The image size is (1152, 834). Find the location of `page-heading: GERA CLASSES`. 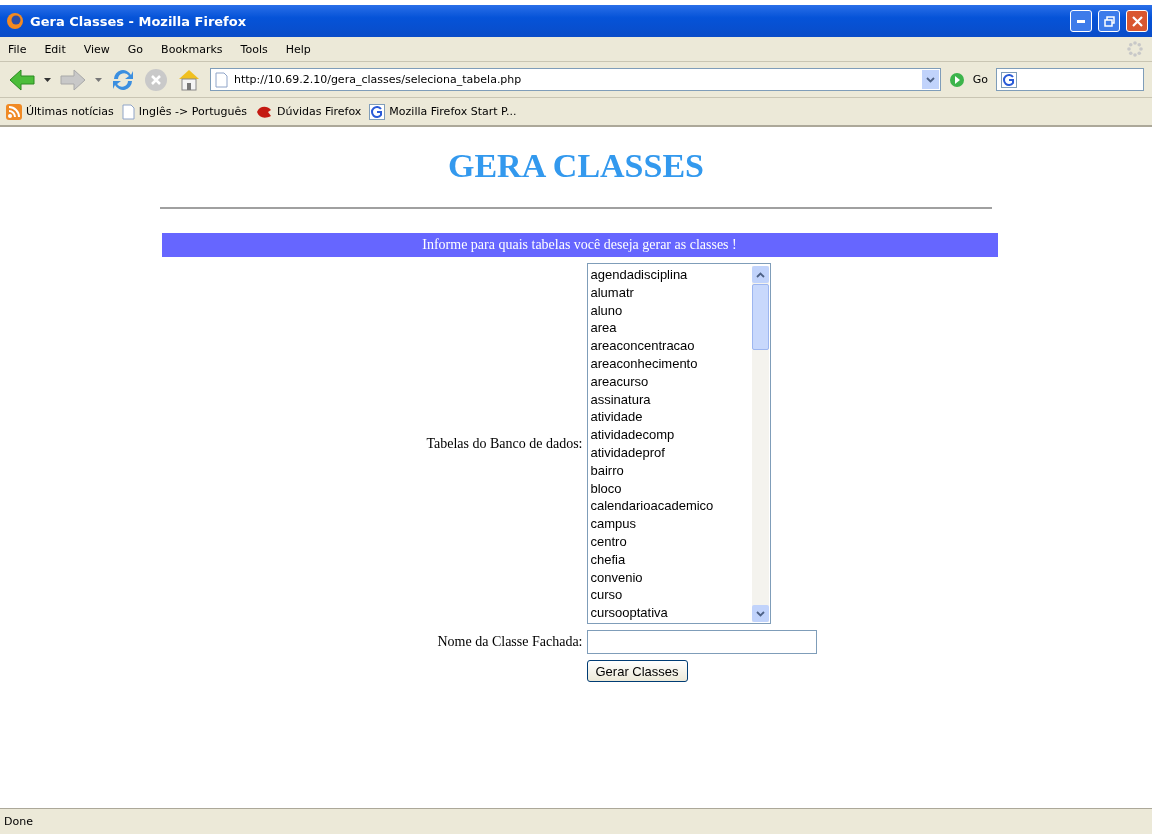

page-heading: GERA CLASSES is located at coordinates (575, 166).